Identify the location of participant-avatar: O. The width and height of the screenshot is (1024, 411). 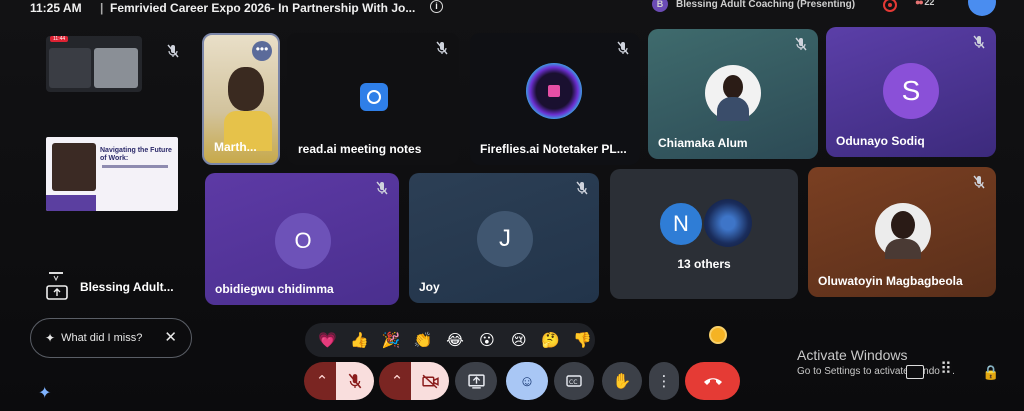
(303, 241).